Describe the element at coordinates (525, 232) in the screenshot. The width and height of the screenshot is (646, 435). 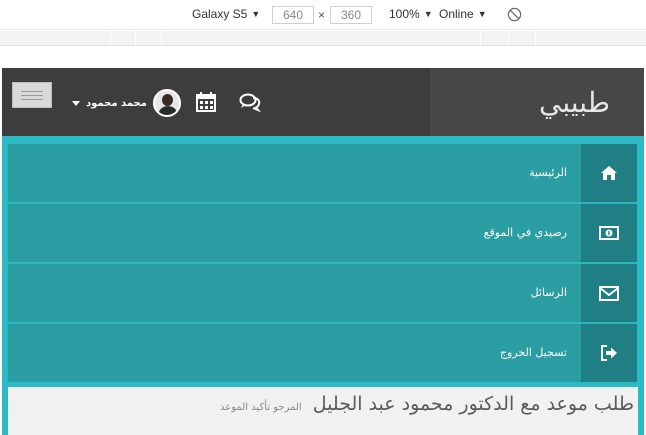
I see `sidebar-item-label: رصيدي في الموقع` at that location.